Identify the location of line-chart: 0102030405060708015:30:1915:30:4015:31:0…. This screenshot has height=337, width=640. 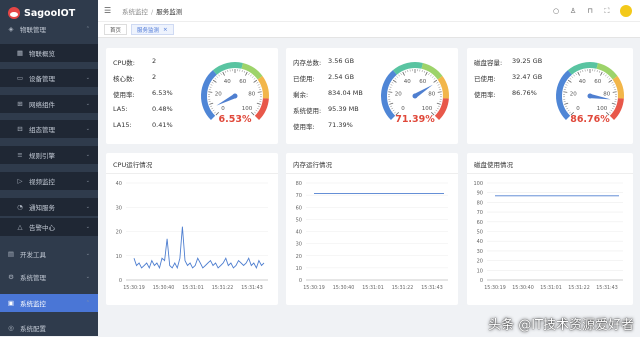
(372, 229).